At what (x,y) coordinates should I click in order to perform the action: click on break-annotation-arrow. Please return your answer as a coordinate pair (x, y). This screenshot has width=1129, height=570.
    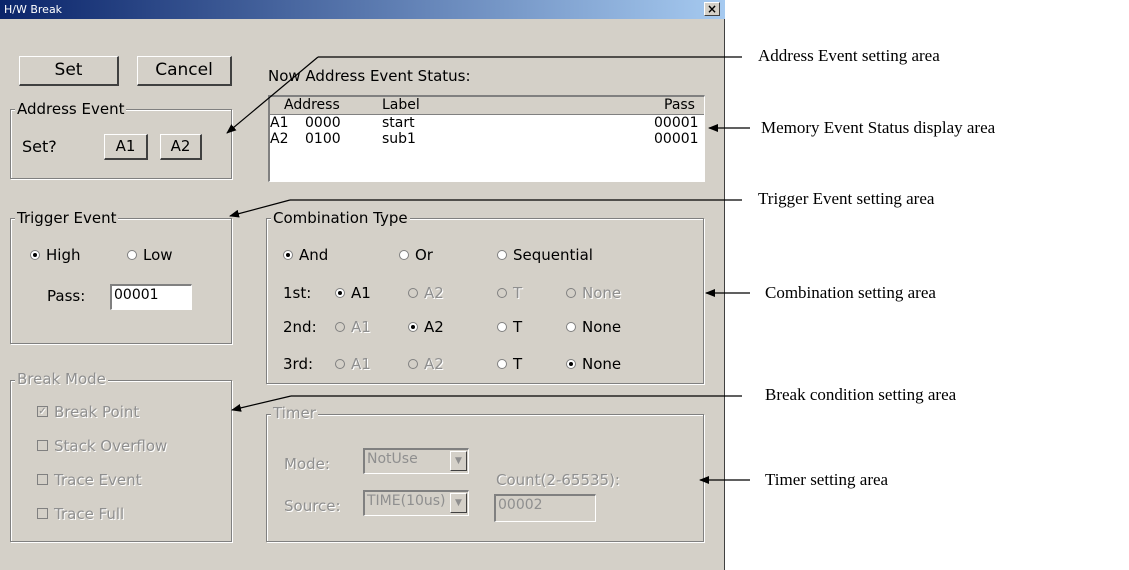
    Looking at the image, I should click on (261, 403).